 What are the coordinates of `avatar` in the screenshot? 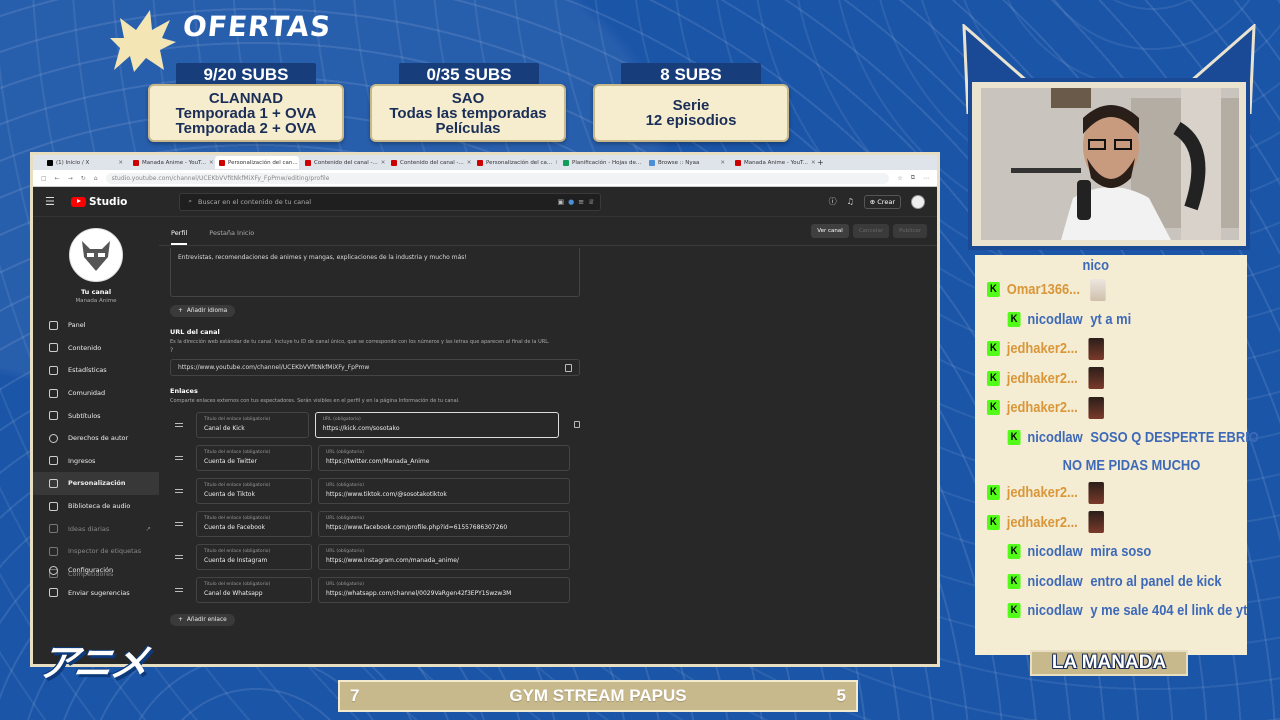 It's located at (918, 201).